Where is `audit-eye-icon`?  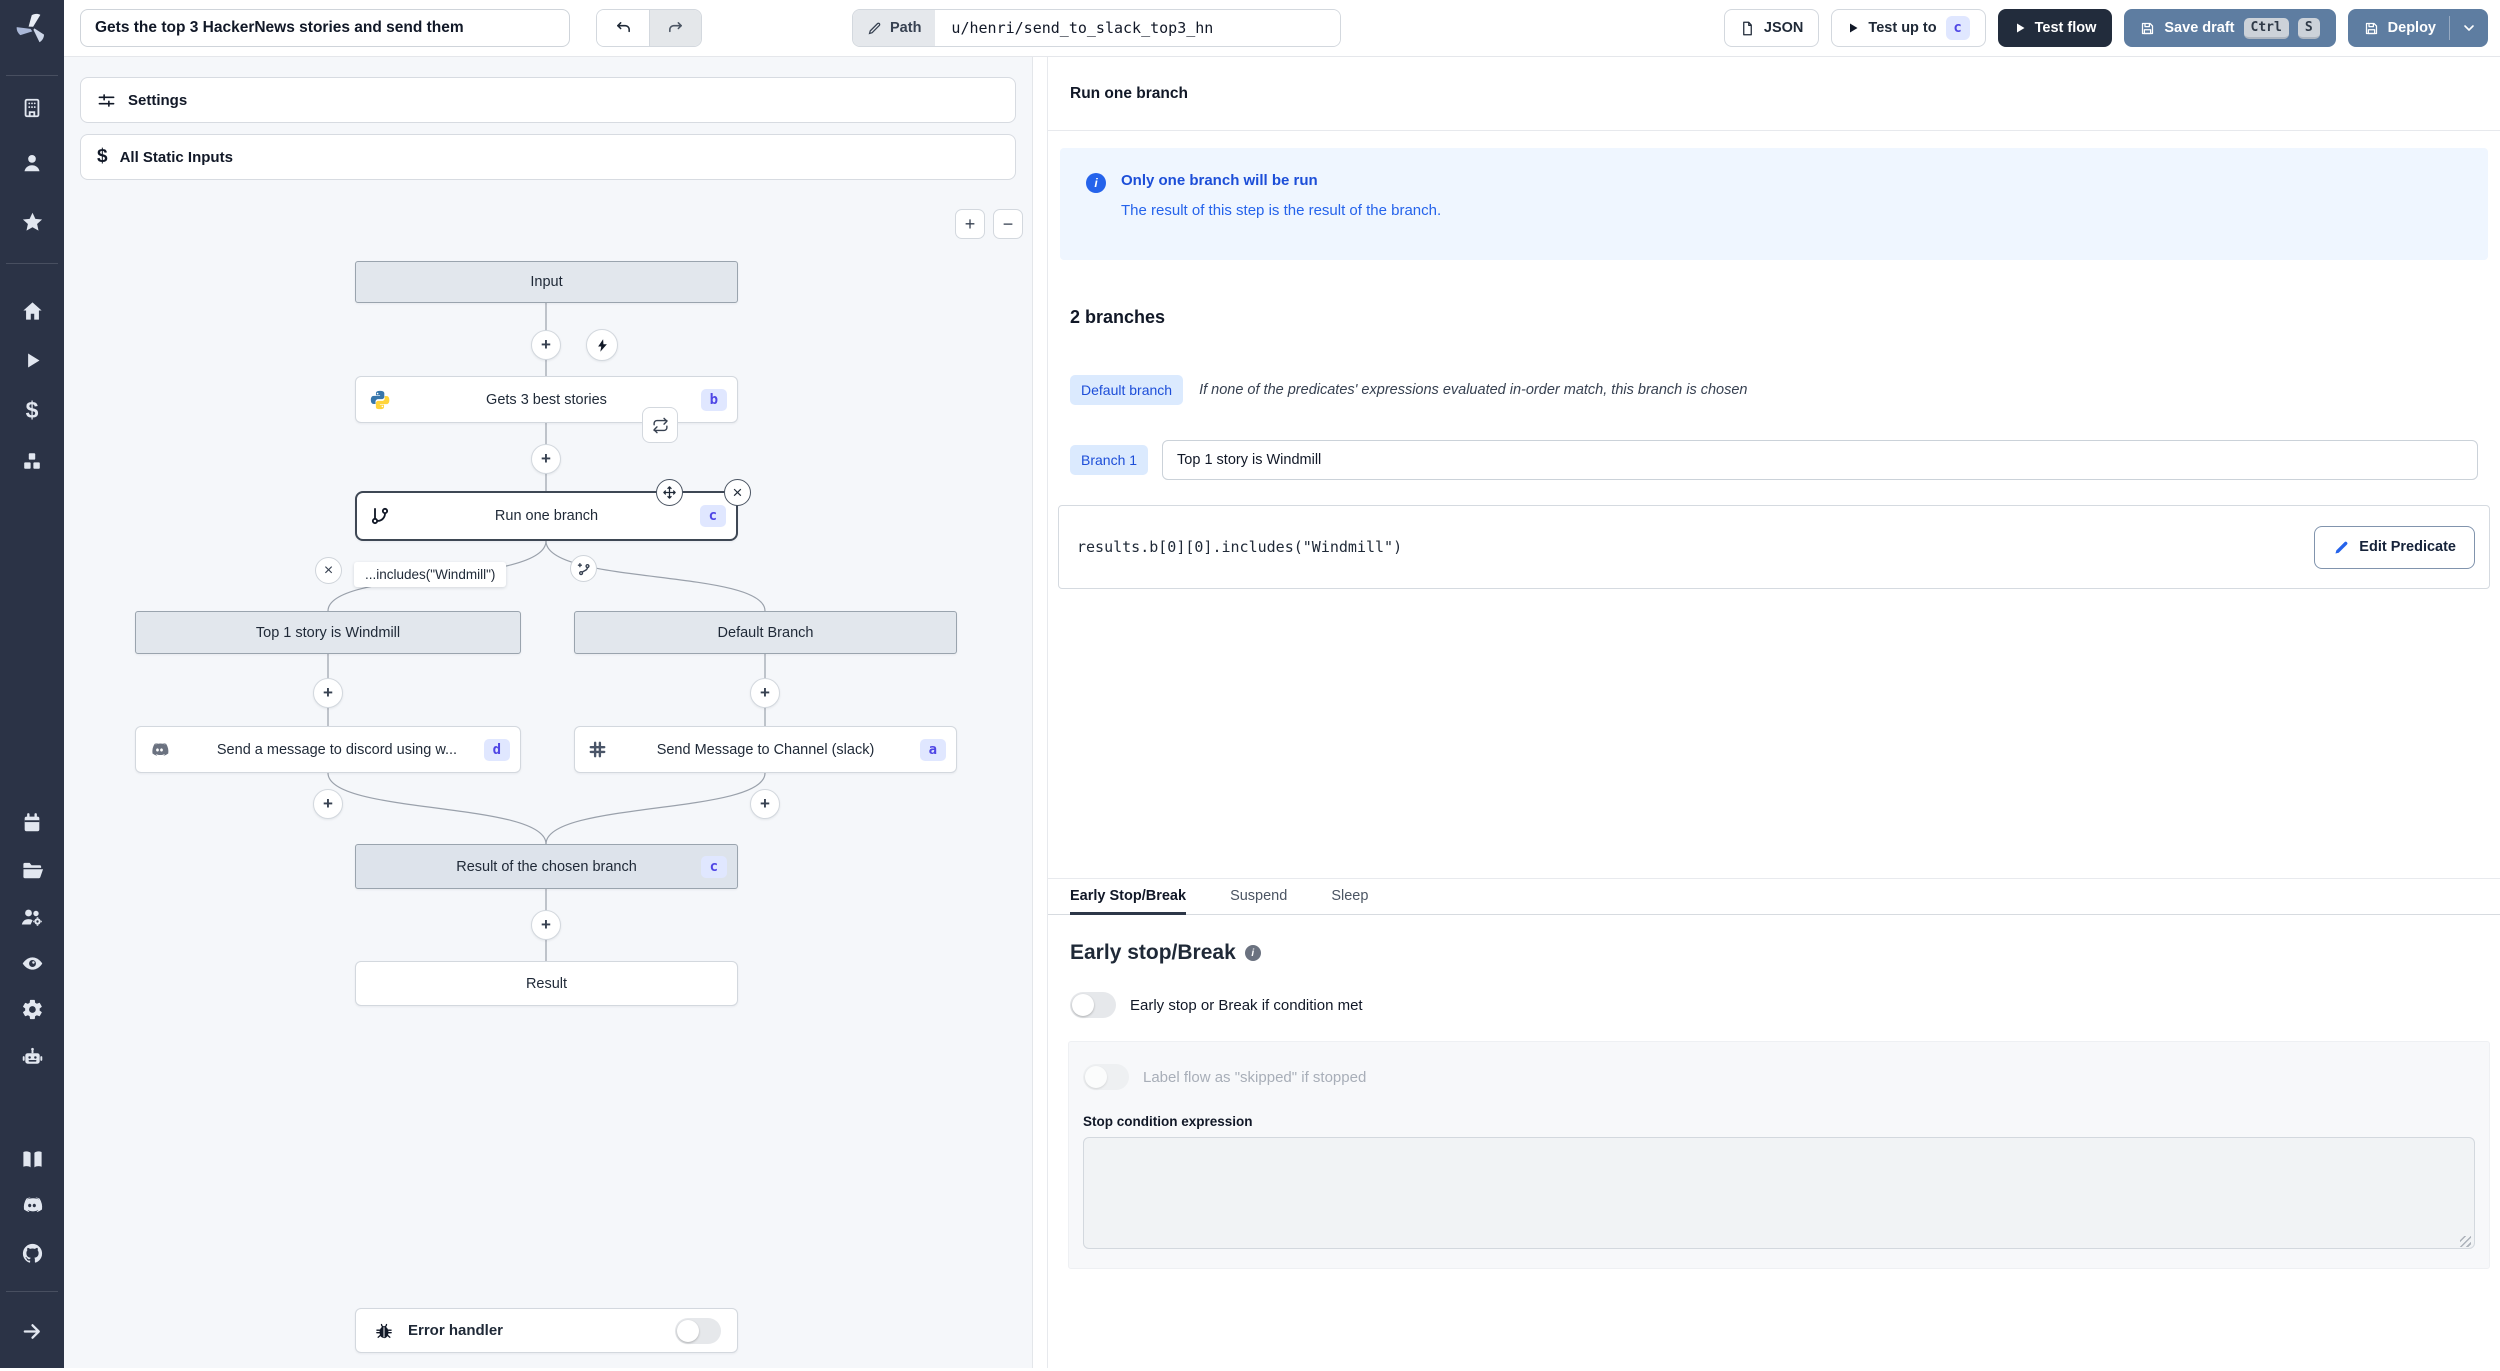 audit-eye-icon is located at coordinates (32, 963).